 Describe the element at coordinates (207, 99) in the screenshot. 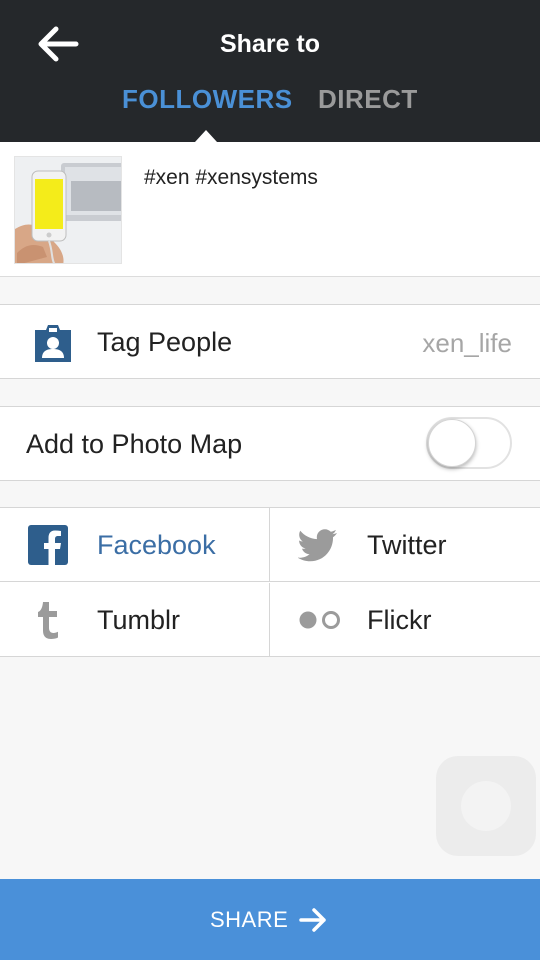

I see `tab-followers: FOLLOWERS` at that location.